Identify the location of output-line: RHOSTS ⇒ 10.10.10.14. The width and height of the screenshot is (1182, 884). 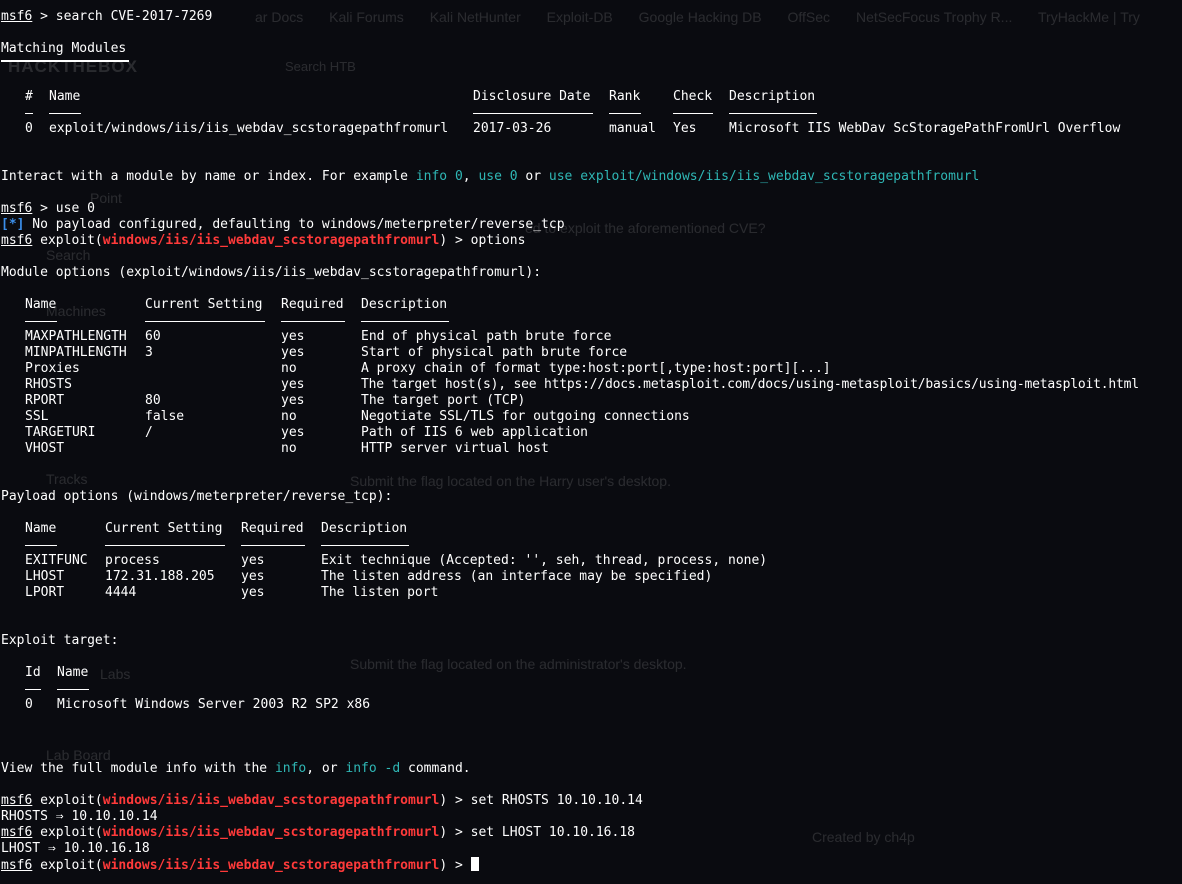
(79, 816).